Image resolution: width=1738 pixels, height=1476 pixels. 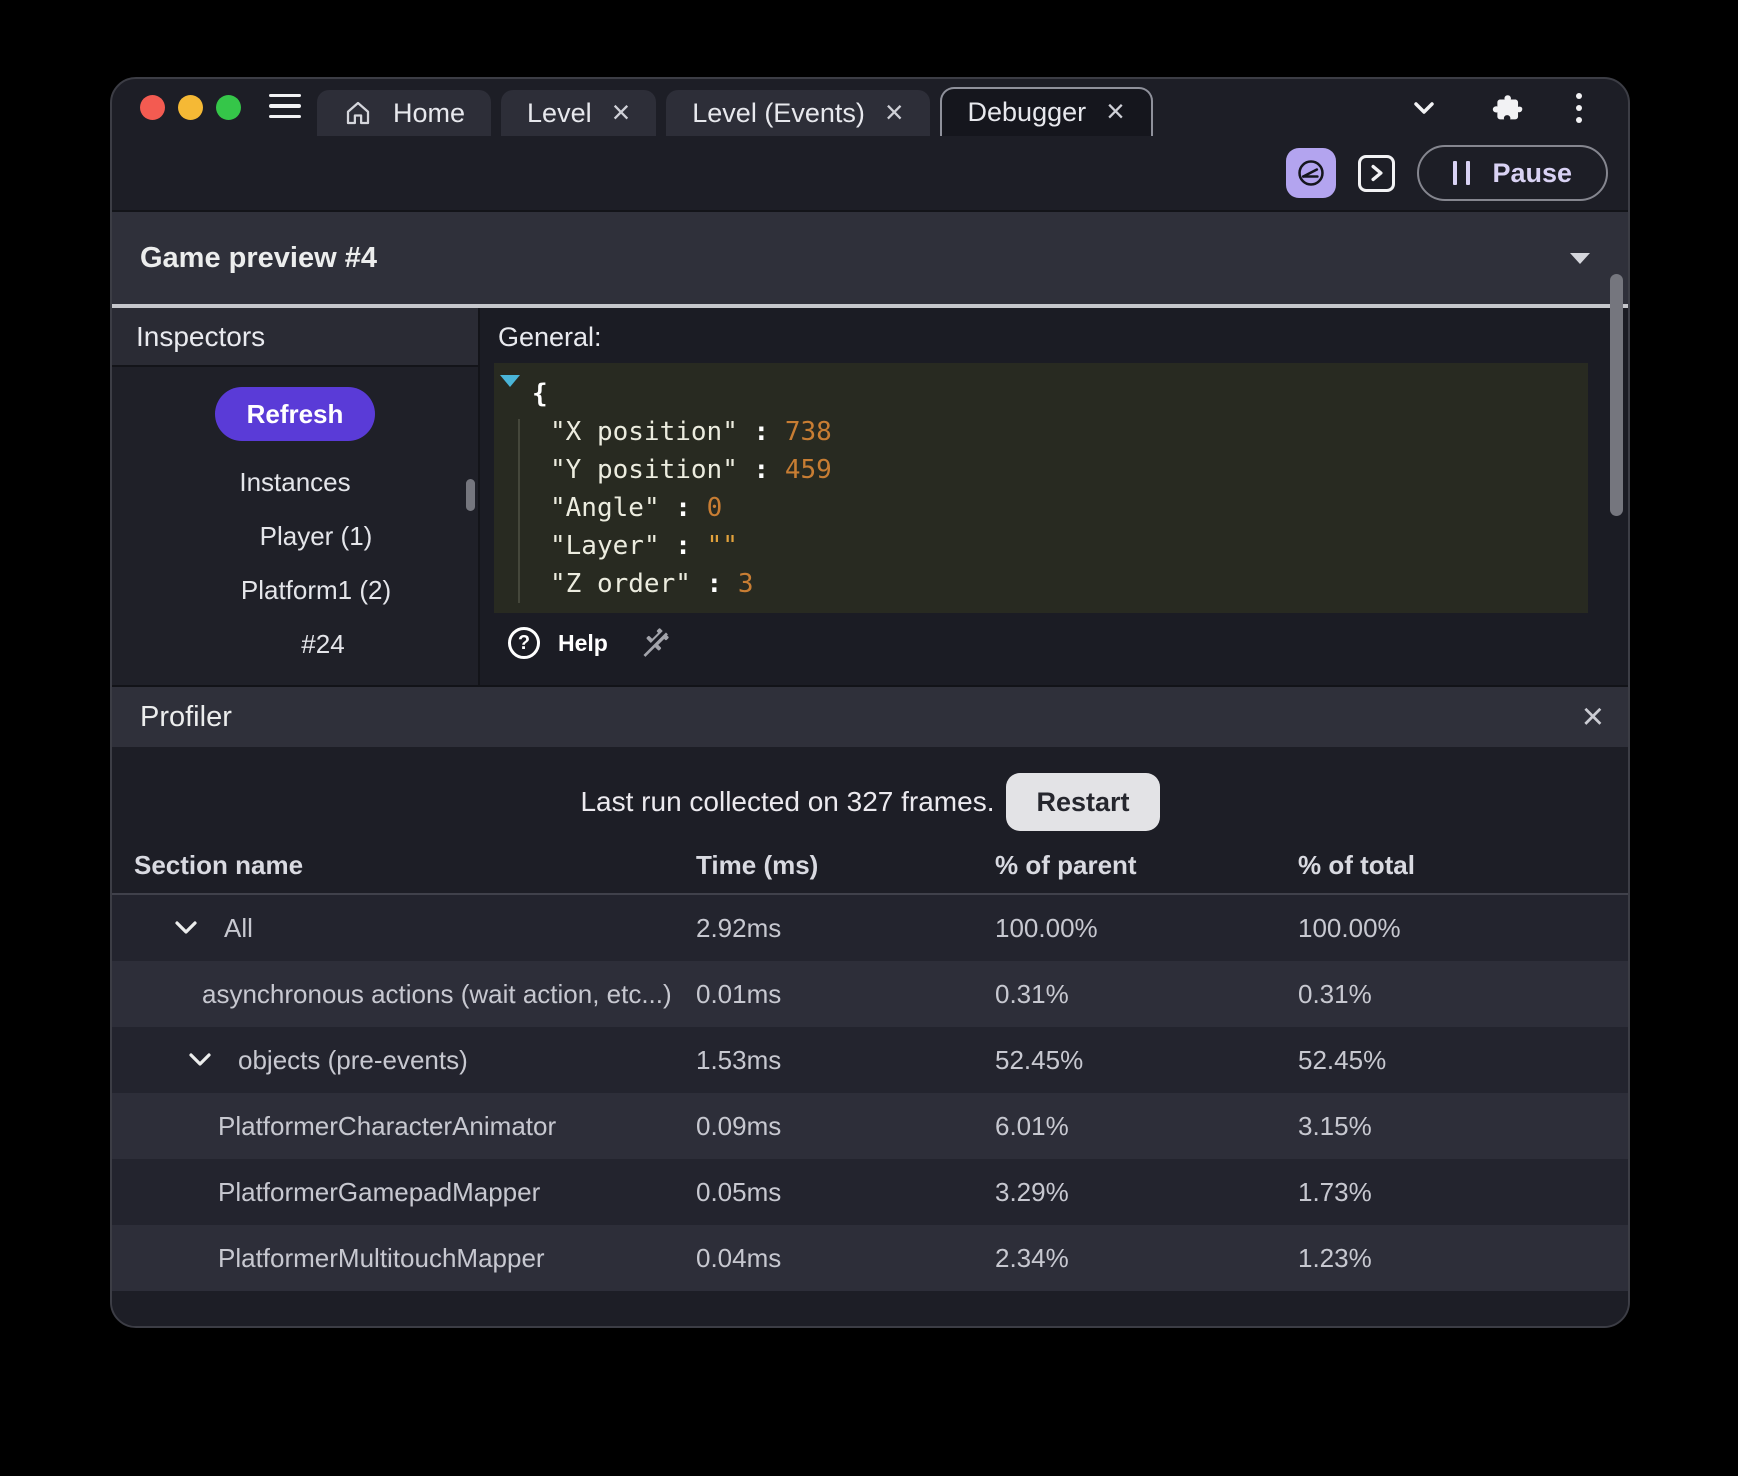 I want to click on hamburger-menu-icon, so click(x=285, y=105).